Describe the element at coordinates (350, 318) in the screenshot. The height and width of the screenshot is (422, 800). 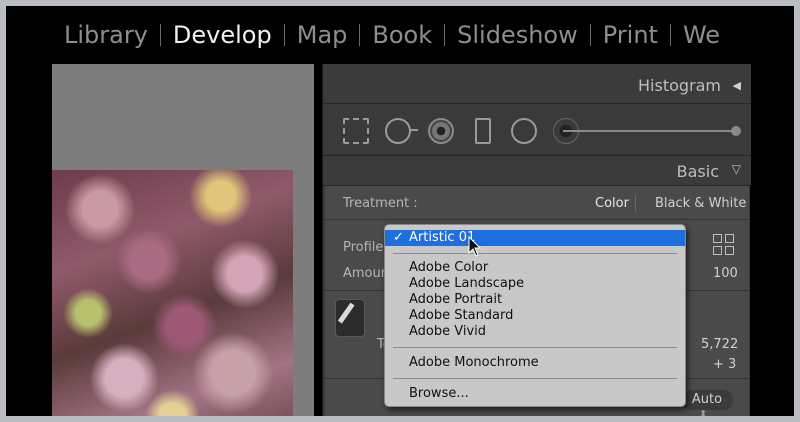
I see `eyedropper-icon` at that location.